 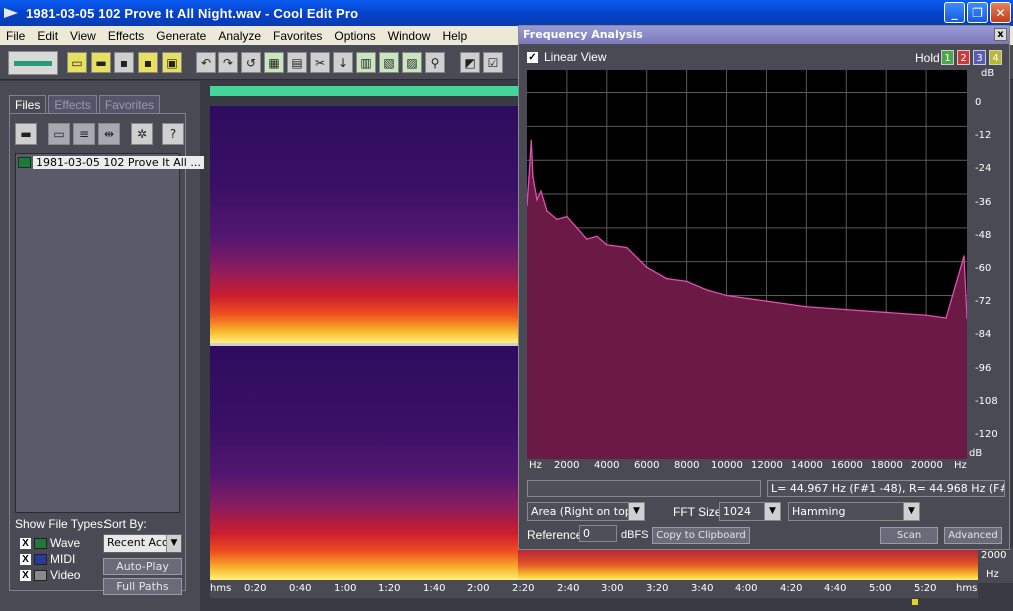 I want to click on wave-checkbox: X, so click(x=25, y=543).